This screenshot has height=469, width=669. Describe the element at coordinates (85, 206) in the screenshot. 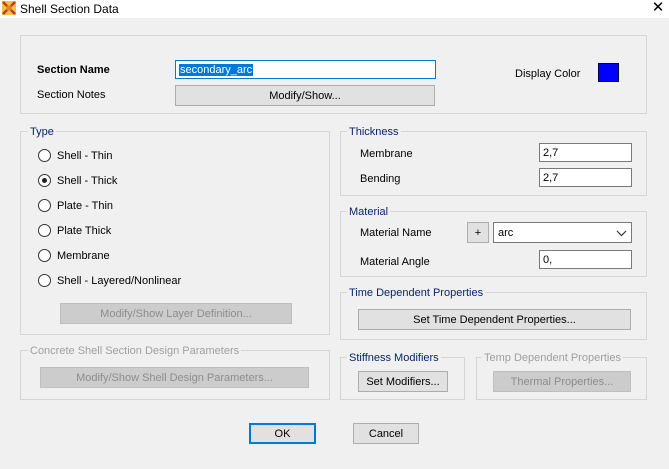

I see `radio-label-plate-thin: Plate - Thin` at that location.